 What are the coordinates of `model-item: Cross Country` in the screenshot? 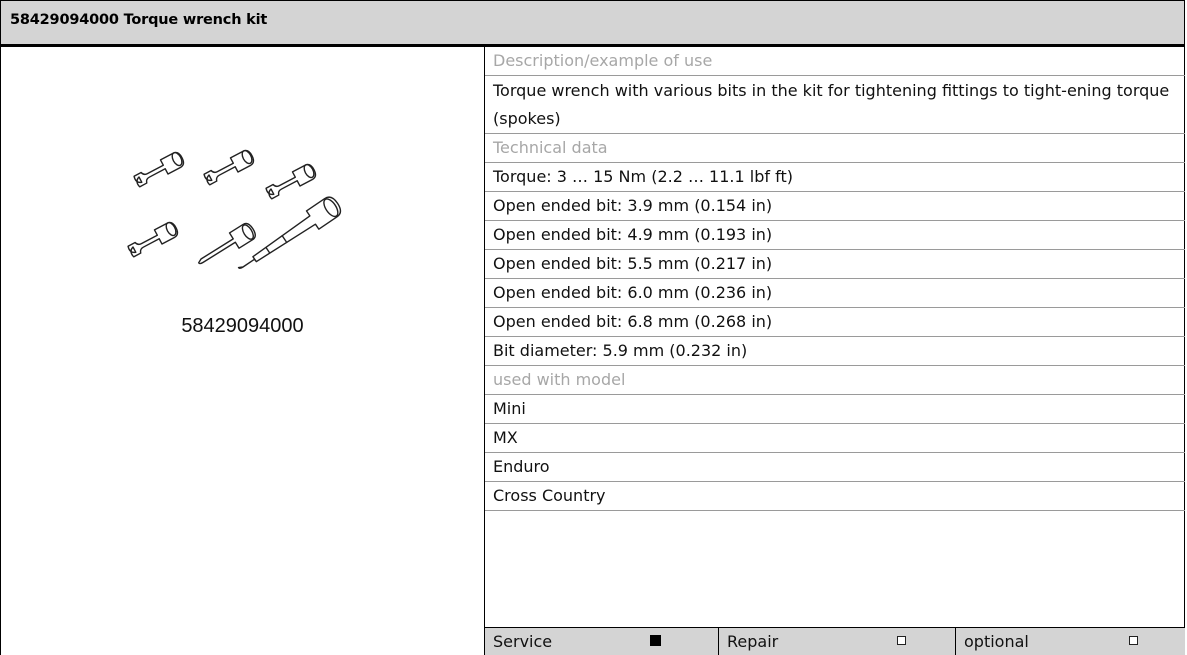 It's located at (835, 496).